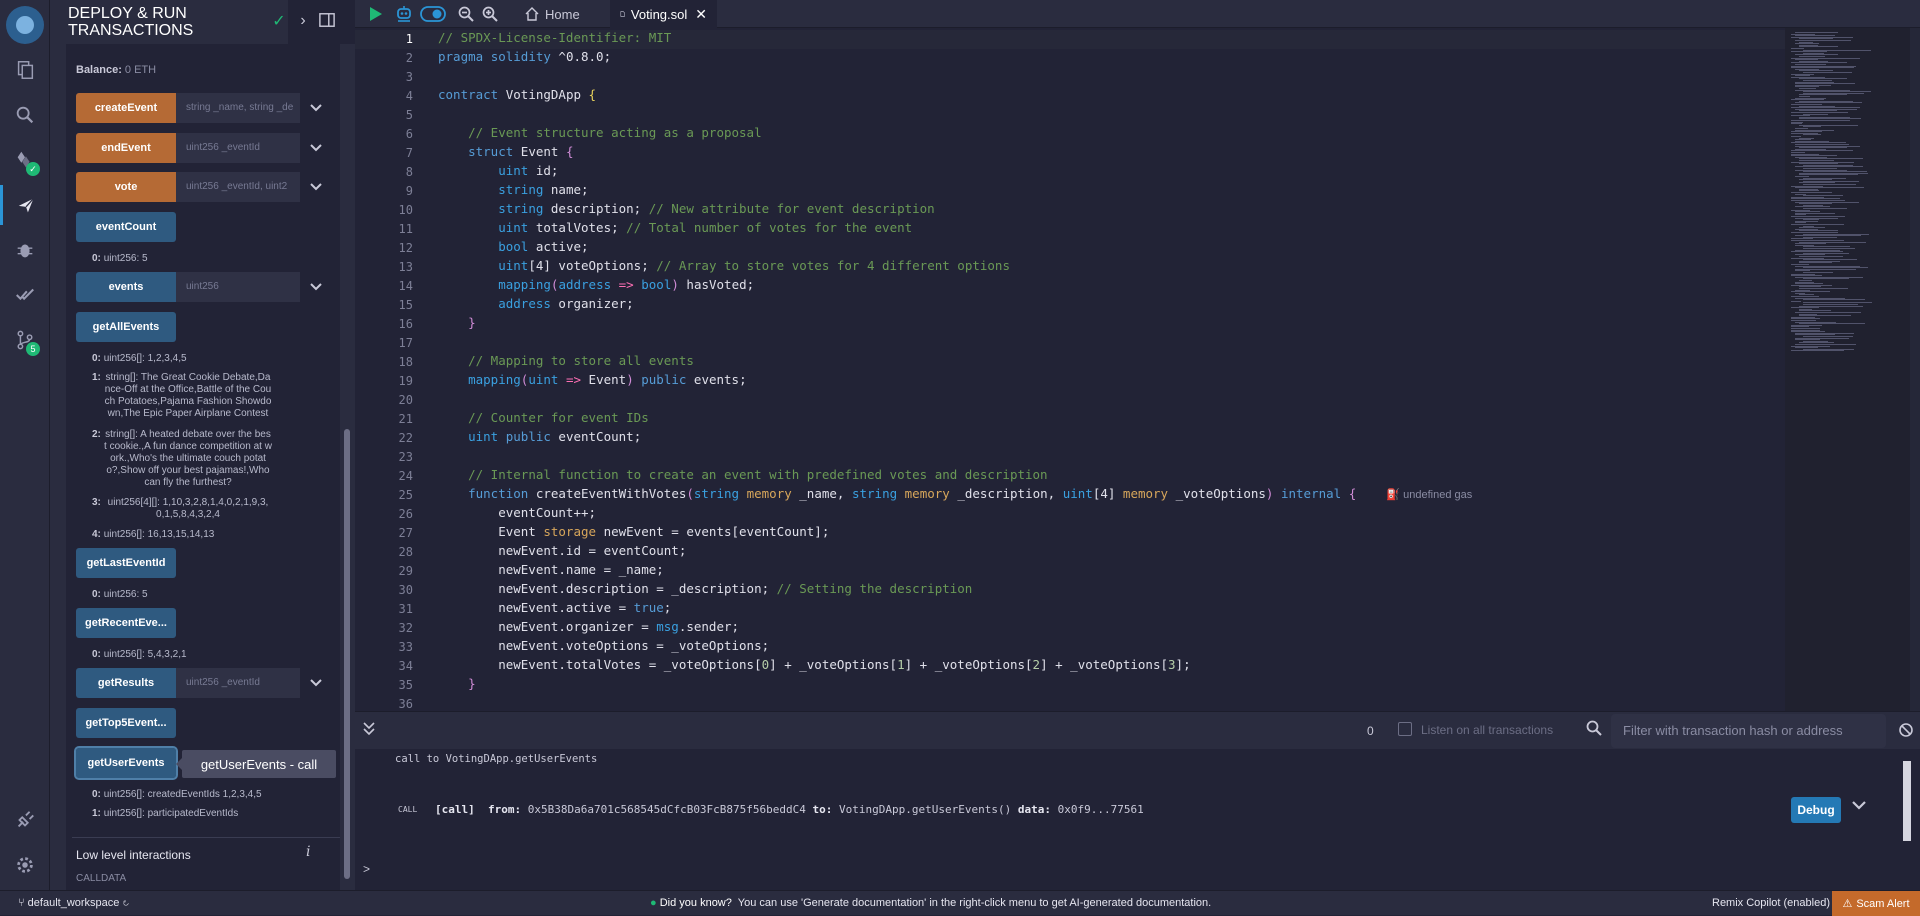 The height and width of the screenshot is (916, 1920). What do you see at coordinates (177, 794) in the screenshot?
I see `get-user-events-output-0: 0: uint256[]: createdEventIds 1,2,3,4,5` at bounding box center [177, 794].